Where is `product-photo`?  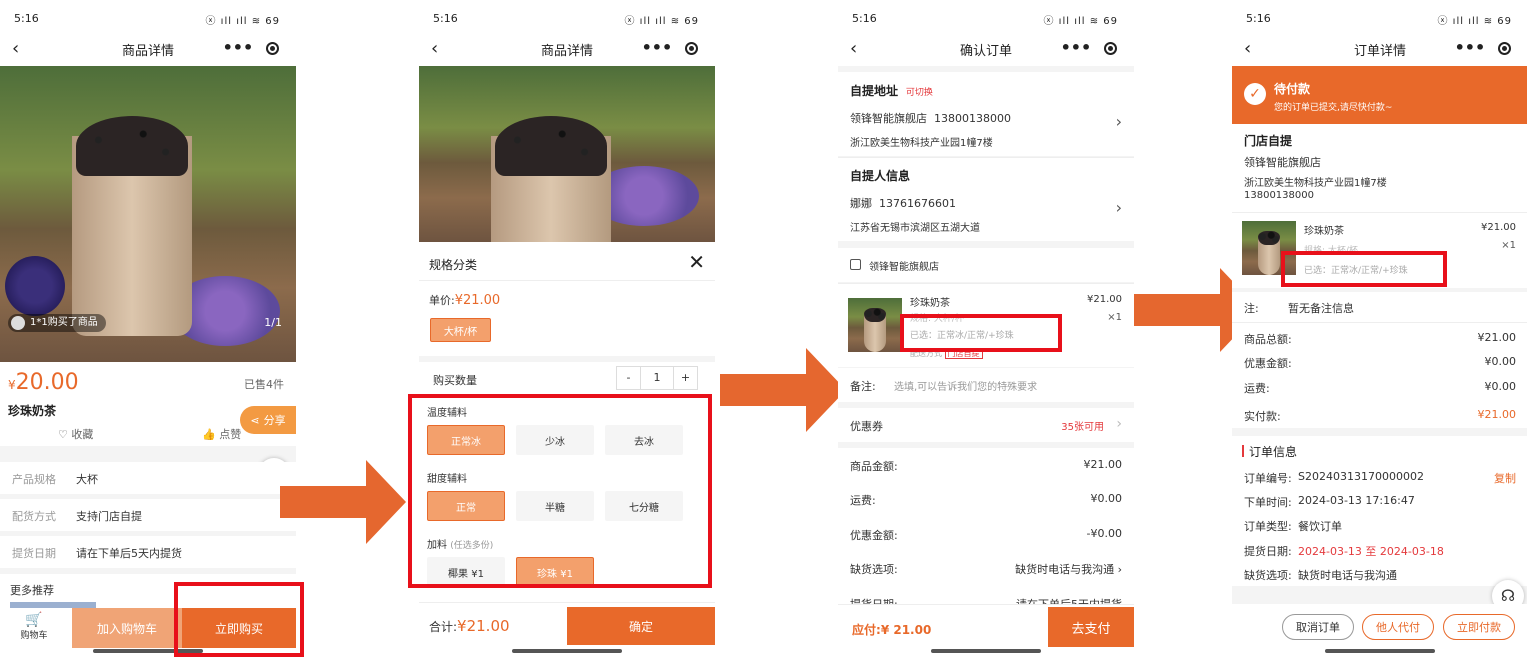 product-photo is located at coordinates (567, 154).